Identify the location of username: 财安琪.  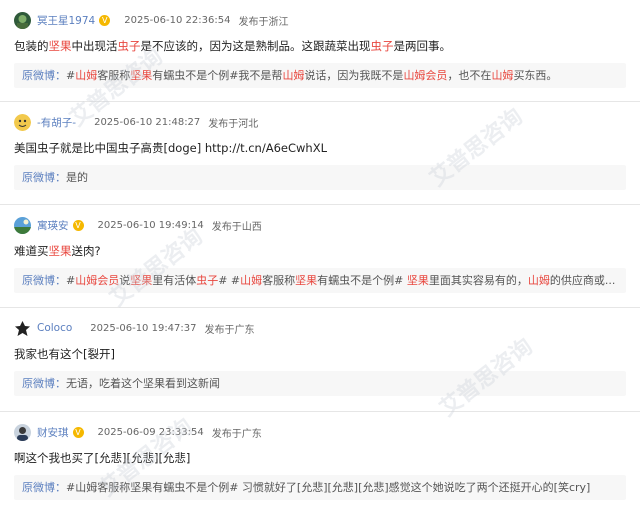
(53, 432).